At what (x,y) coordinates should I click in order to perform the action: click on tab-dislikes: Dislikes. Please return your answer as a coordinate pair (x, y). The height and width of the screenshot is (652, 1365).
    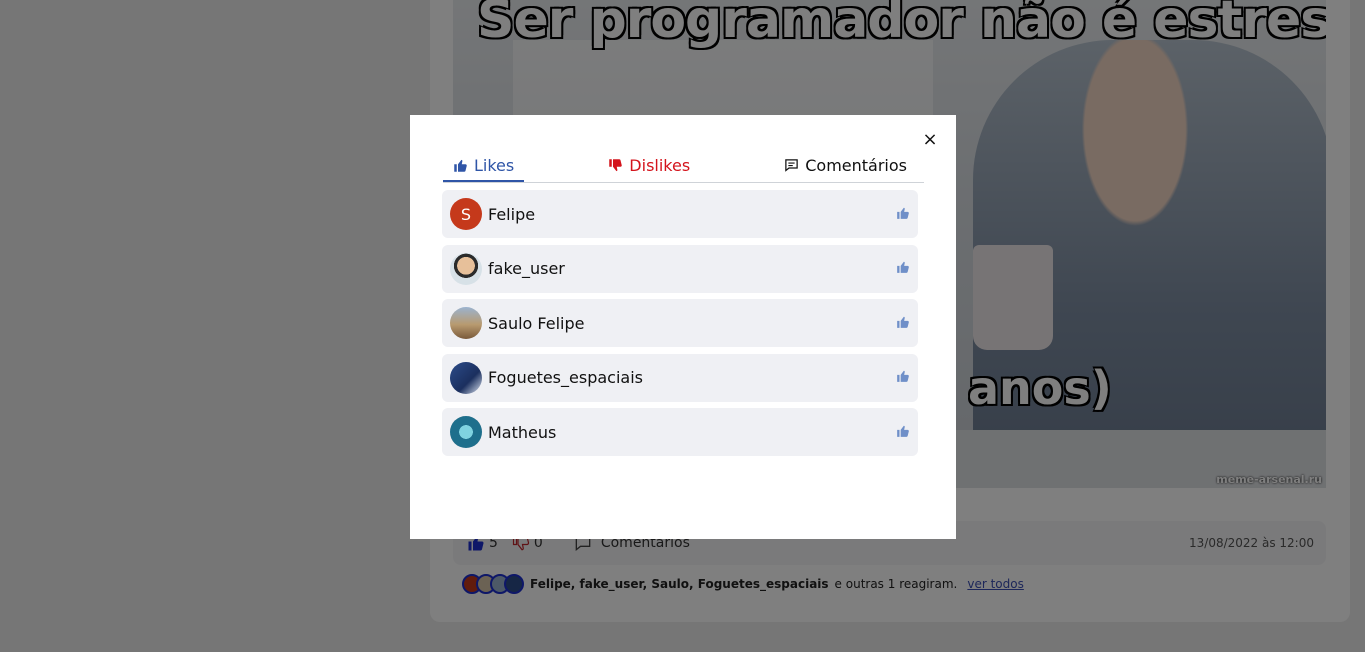
    Looking at the image, I should click on (649, 165).